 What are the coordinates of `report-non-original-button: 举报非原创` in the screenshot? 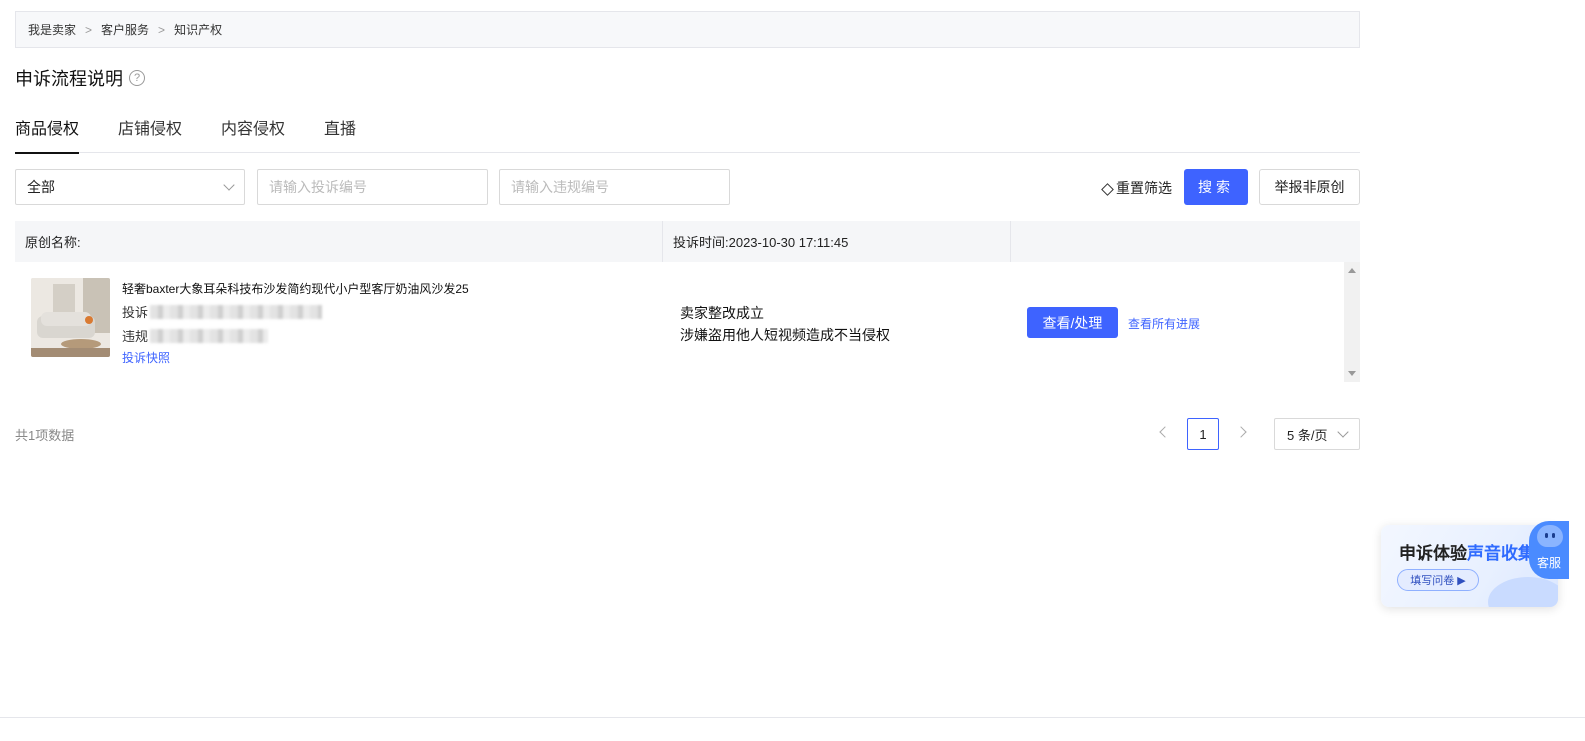 It's located at (1309, 187).